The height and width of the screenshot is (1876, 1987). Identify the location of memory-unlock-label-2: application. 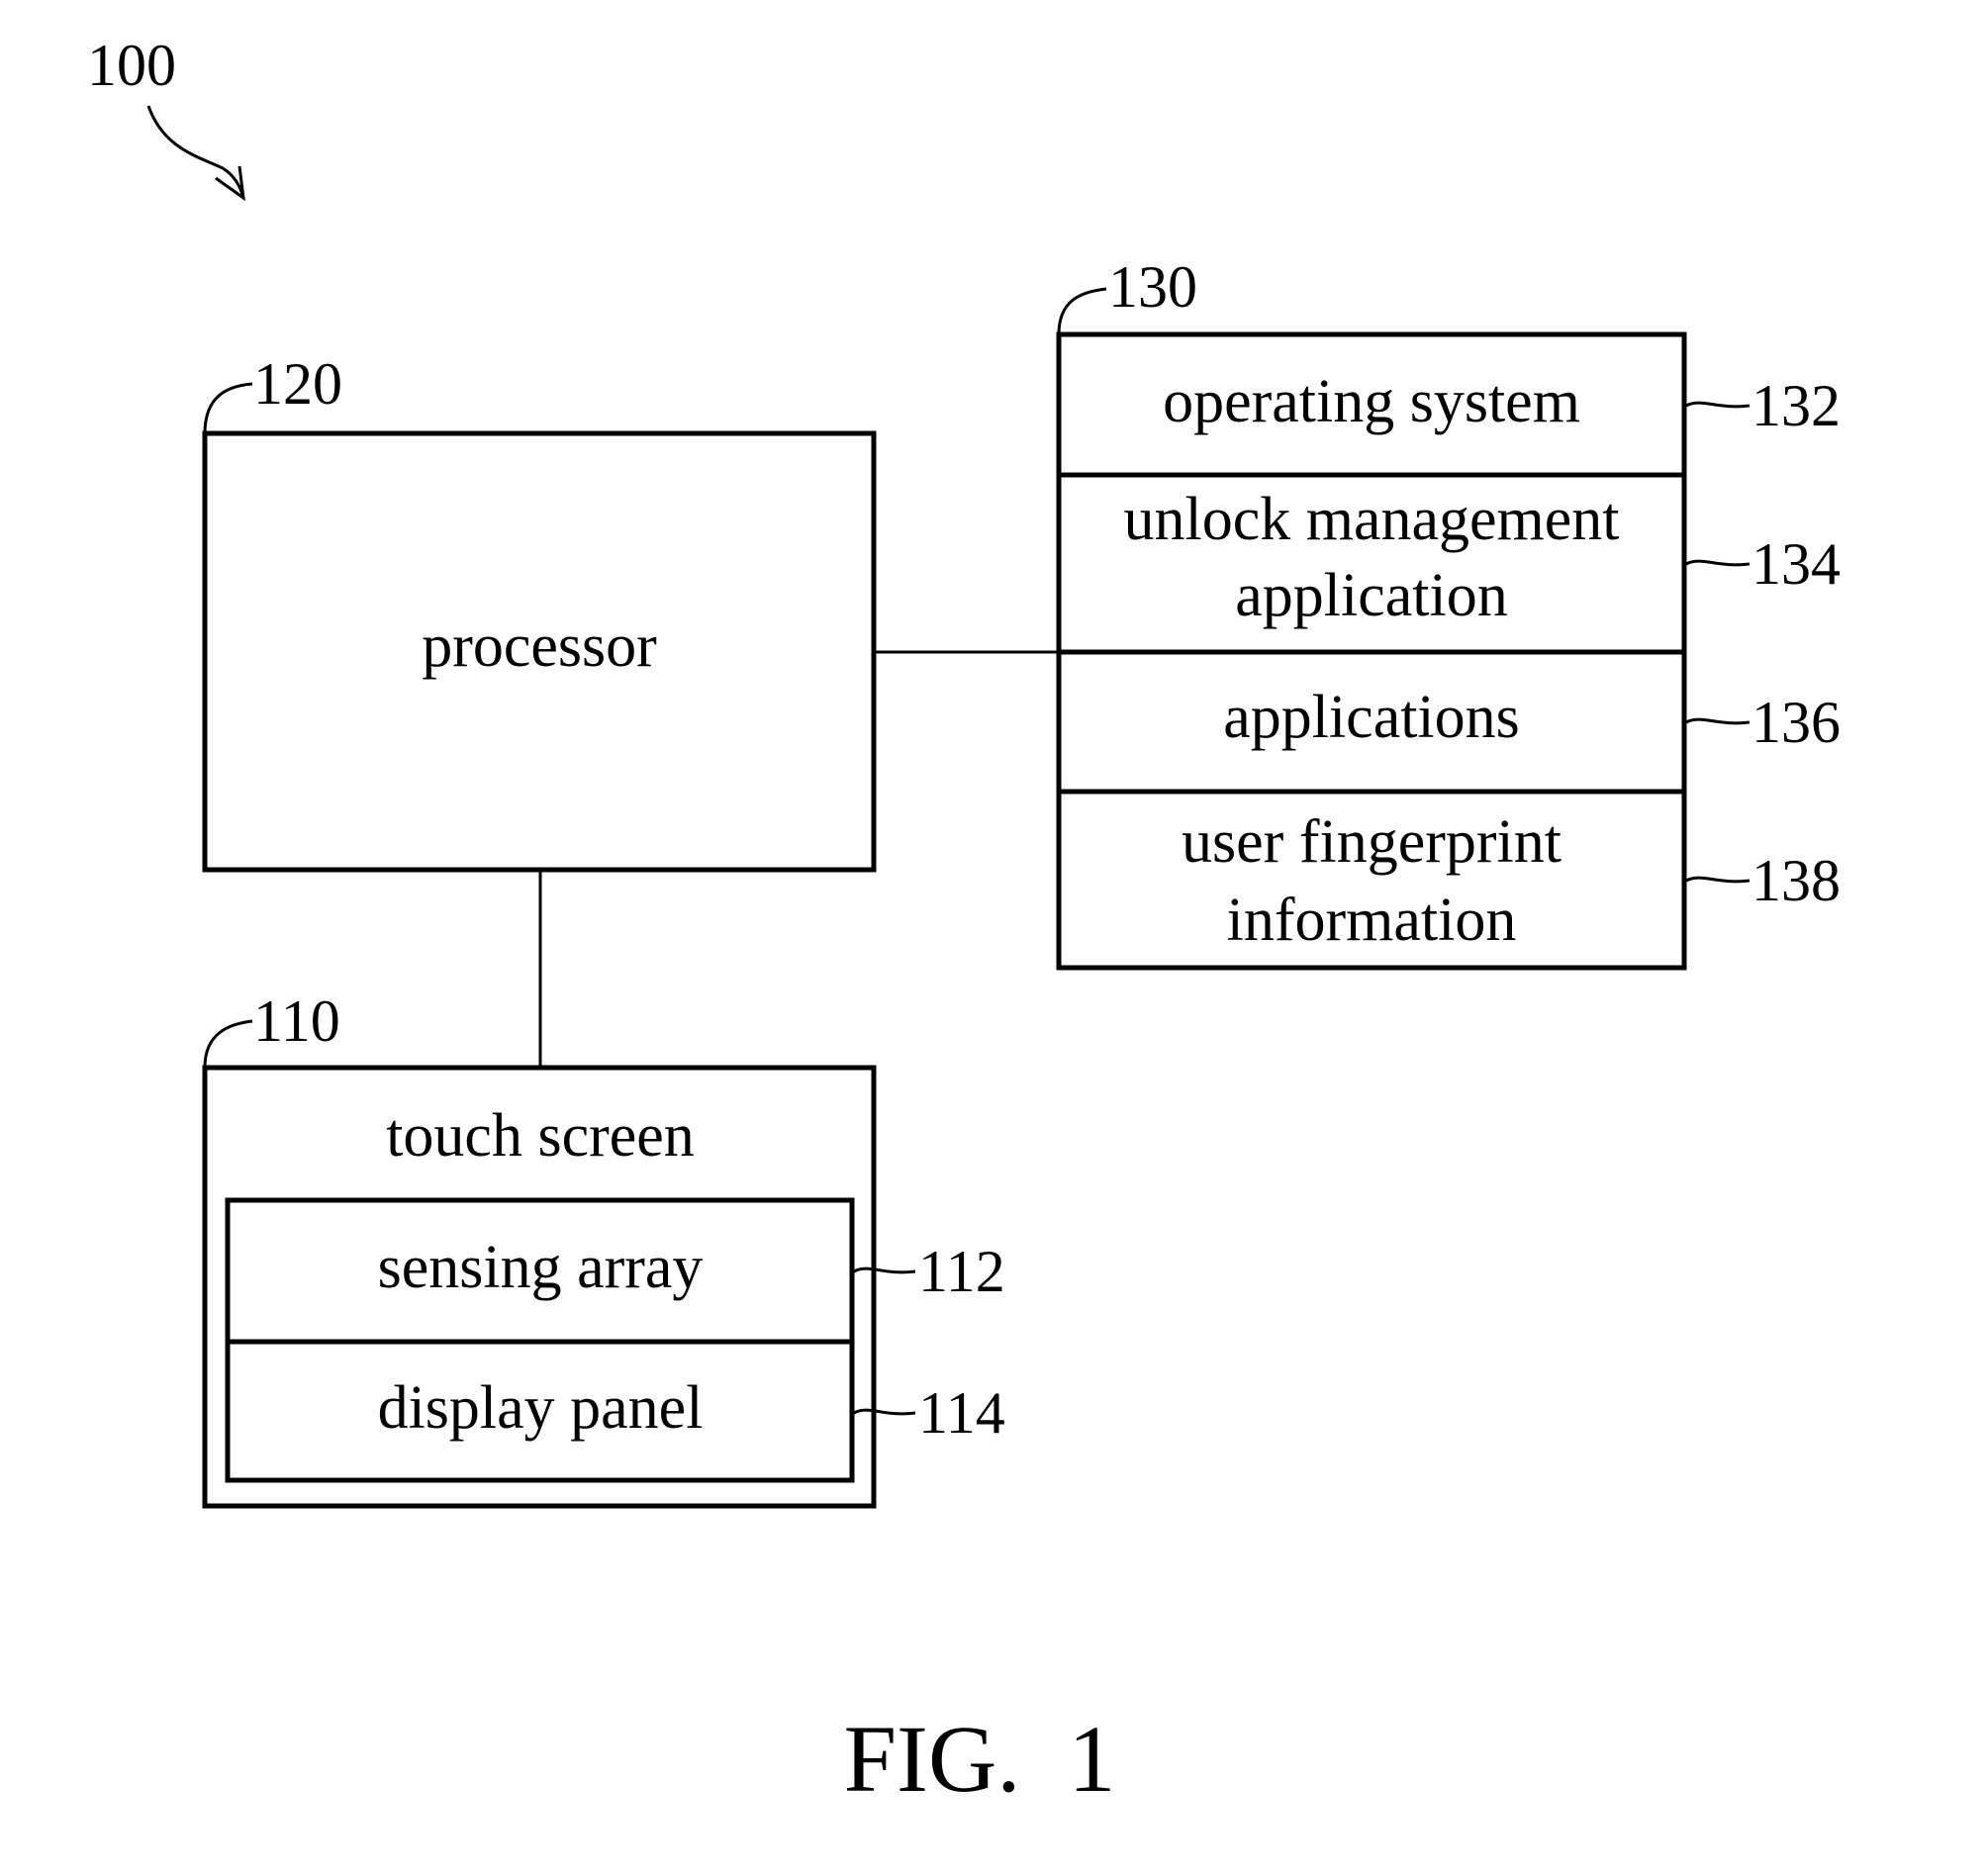
(1371, 595).